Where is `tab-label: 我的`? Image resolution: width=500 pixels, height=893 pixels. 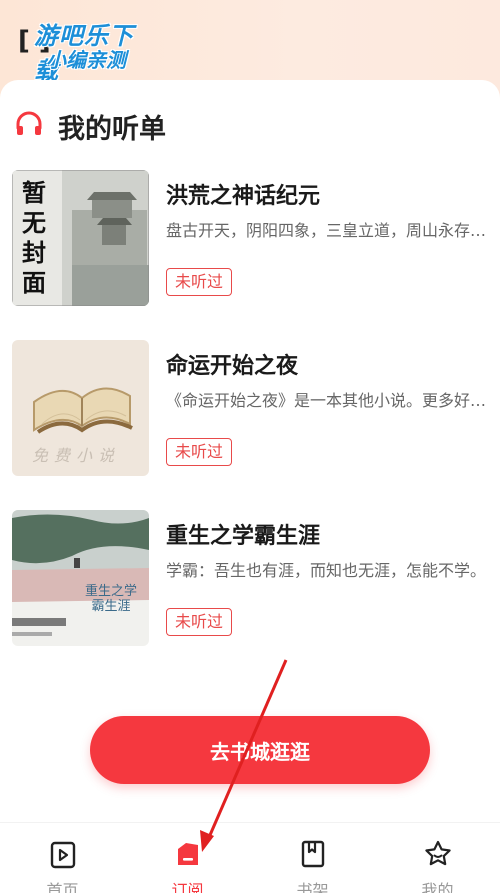 tab-label: 我的 is located at coordinates (437, 887).